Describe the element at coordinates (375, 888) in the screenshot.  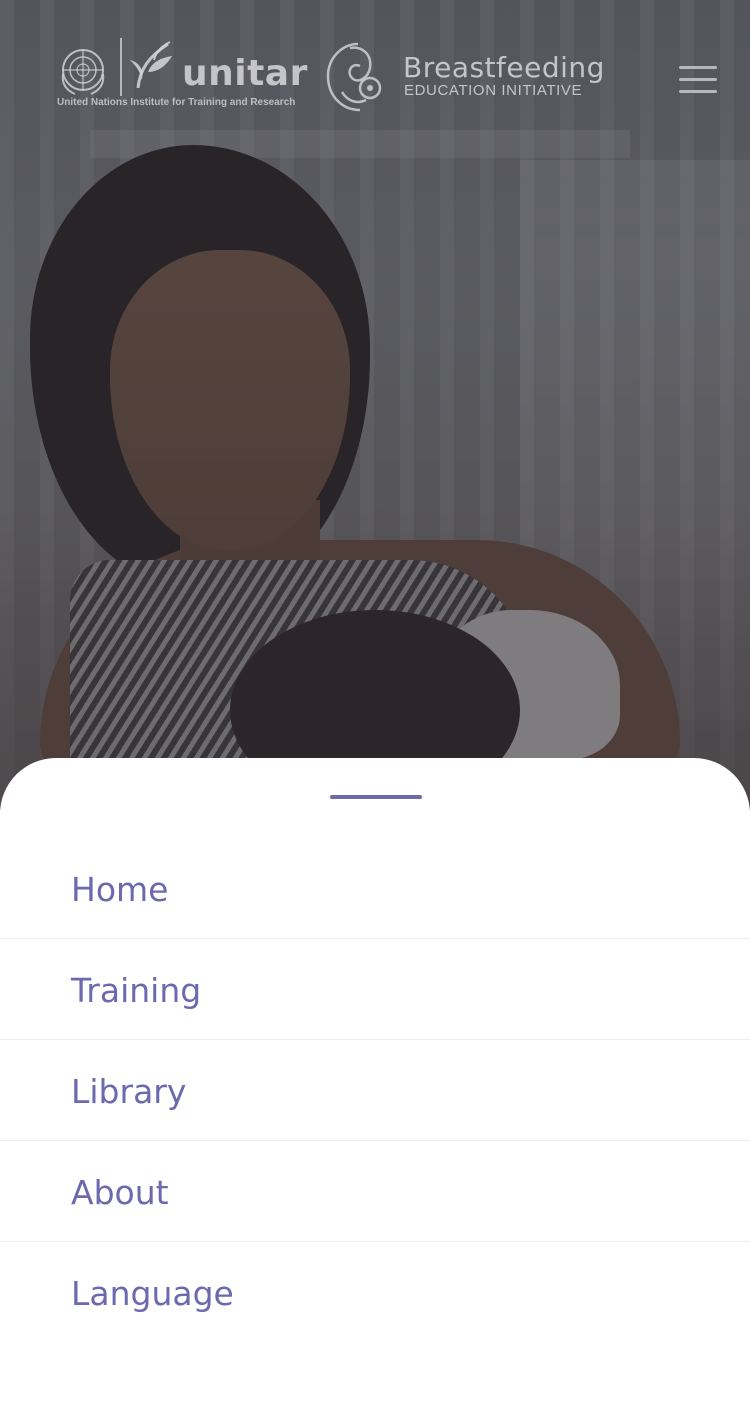
I see `menu-item-home: Home` at that location.